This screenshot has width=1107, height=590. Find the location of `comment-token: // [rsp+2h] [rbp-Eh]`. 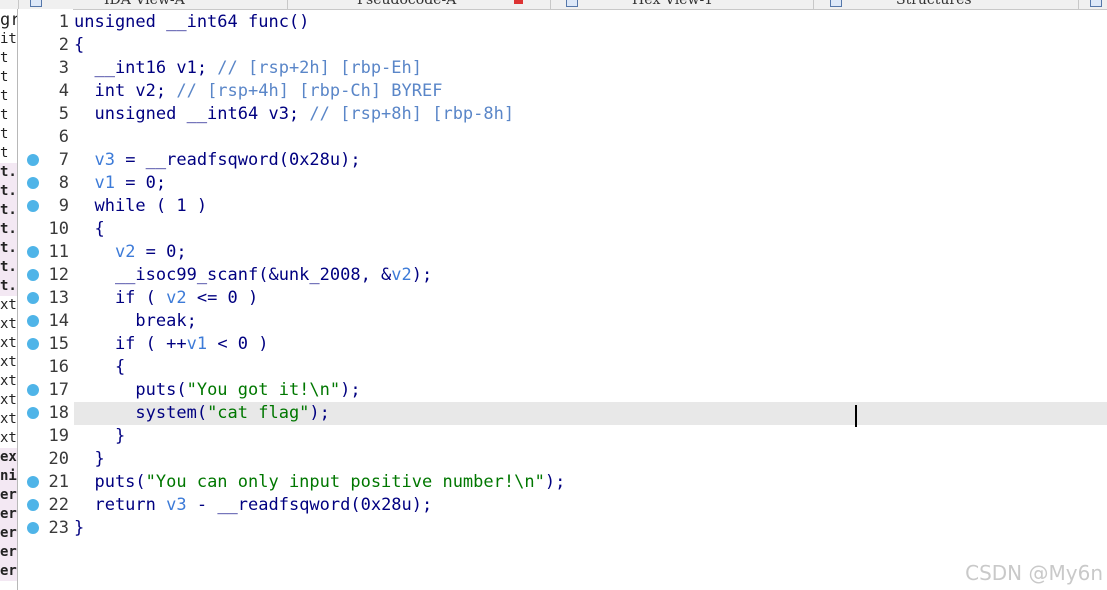

comment-token: // [rsp+2h] [rbp-Eh] is located at coordinates (319, 68).